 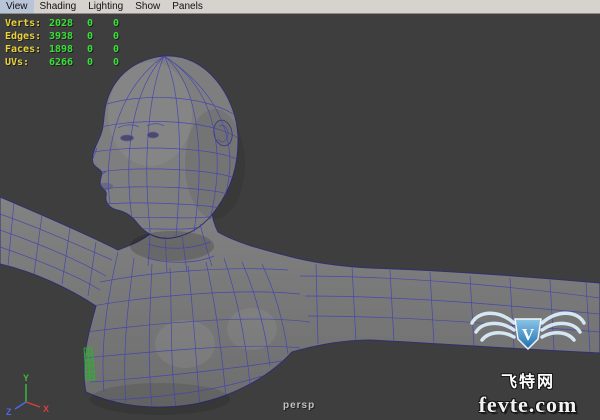 I want to click on hud-label: Edges:, so click(x=23, y=36).